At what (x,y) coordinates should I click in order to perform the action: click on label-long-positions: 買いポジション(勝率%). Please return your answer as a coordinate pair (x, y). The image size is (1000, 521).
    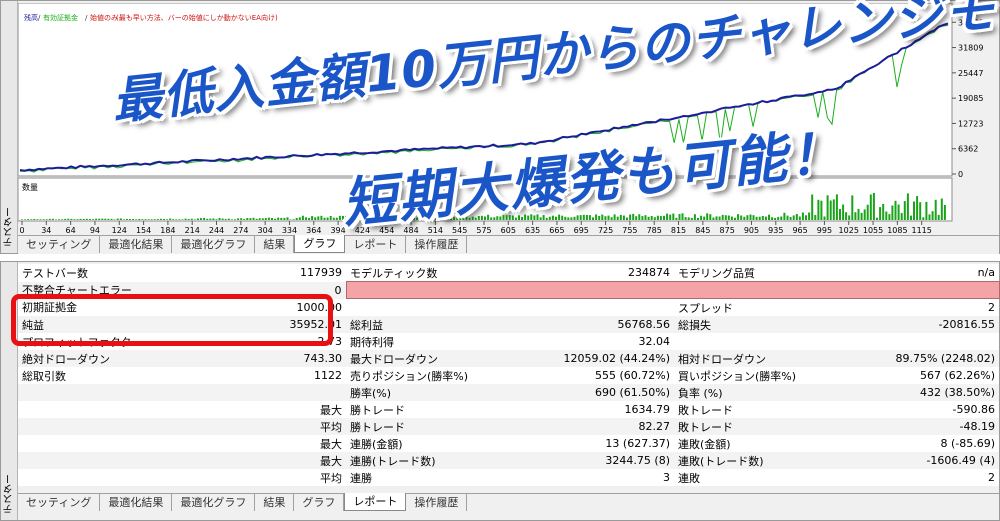
    Looking at the image, I should click on (758, 375).